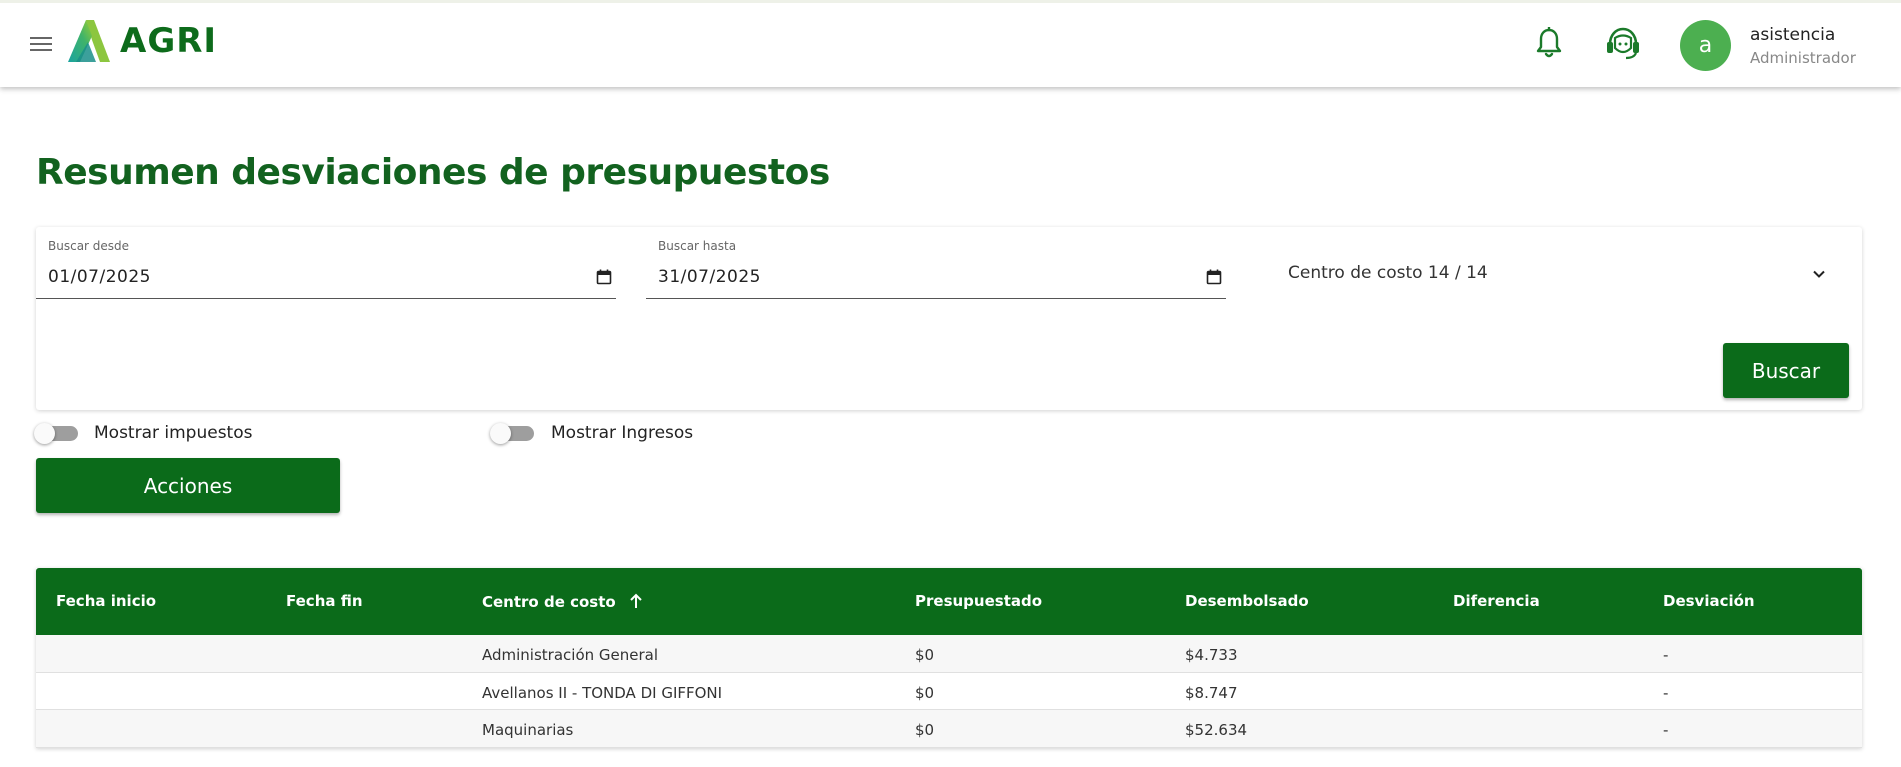  I want to click on top-app-bar: AGRI a asistencia Administrador, so click(950, 43).